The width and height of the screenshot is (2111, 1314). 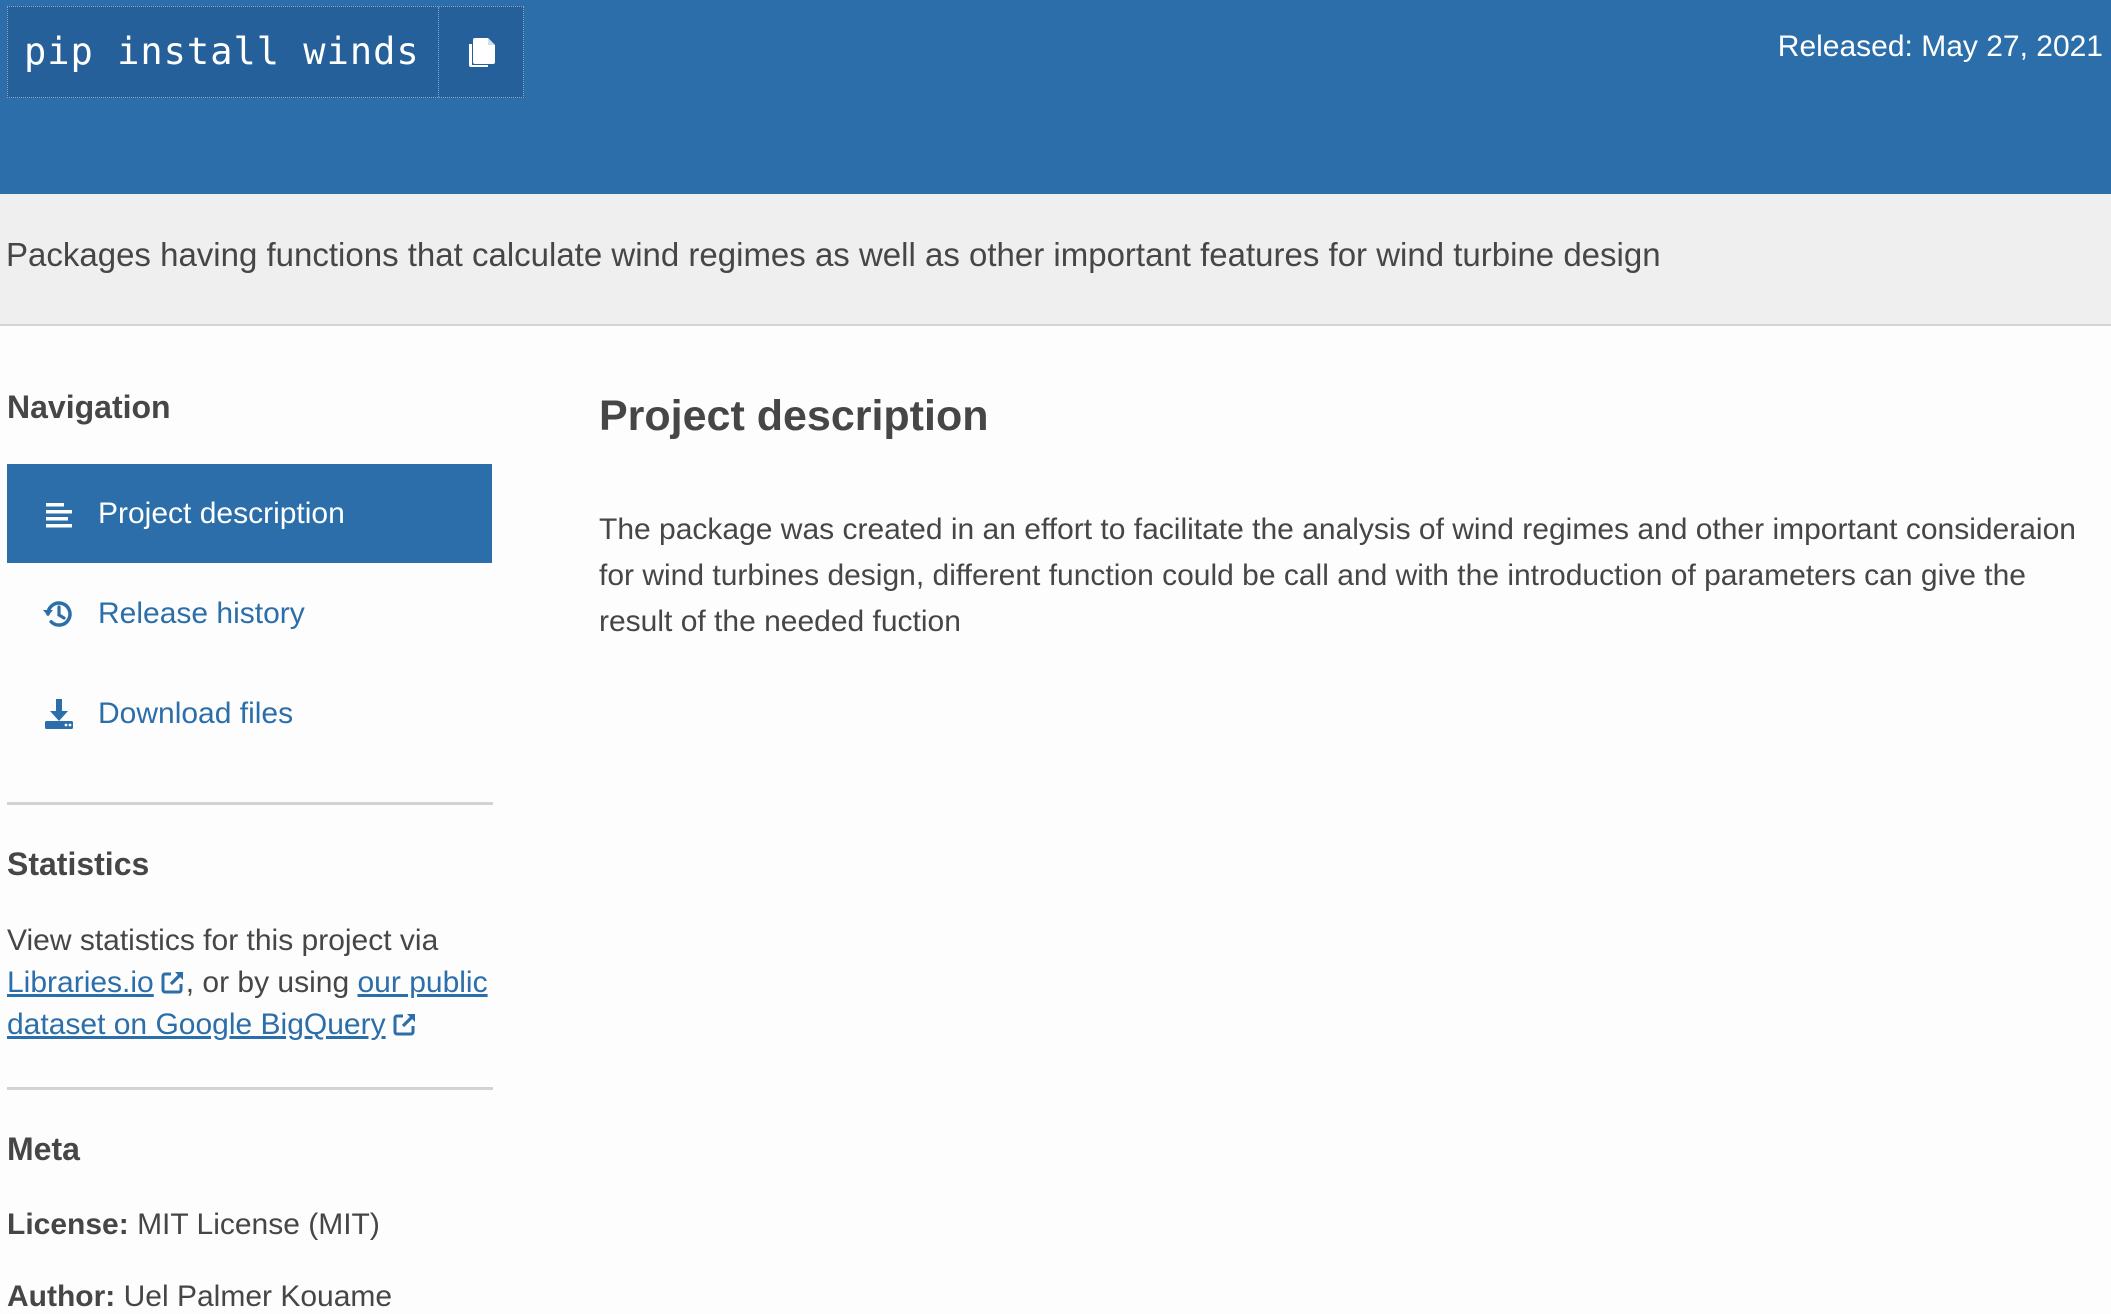 I want to click on nav-label-release-history: Release history, so click(x=201, y=613).